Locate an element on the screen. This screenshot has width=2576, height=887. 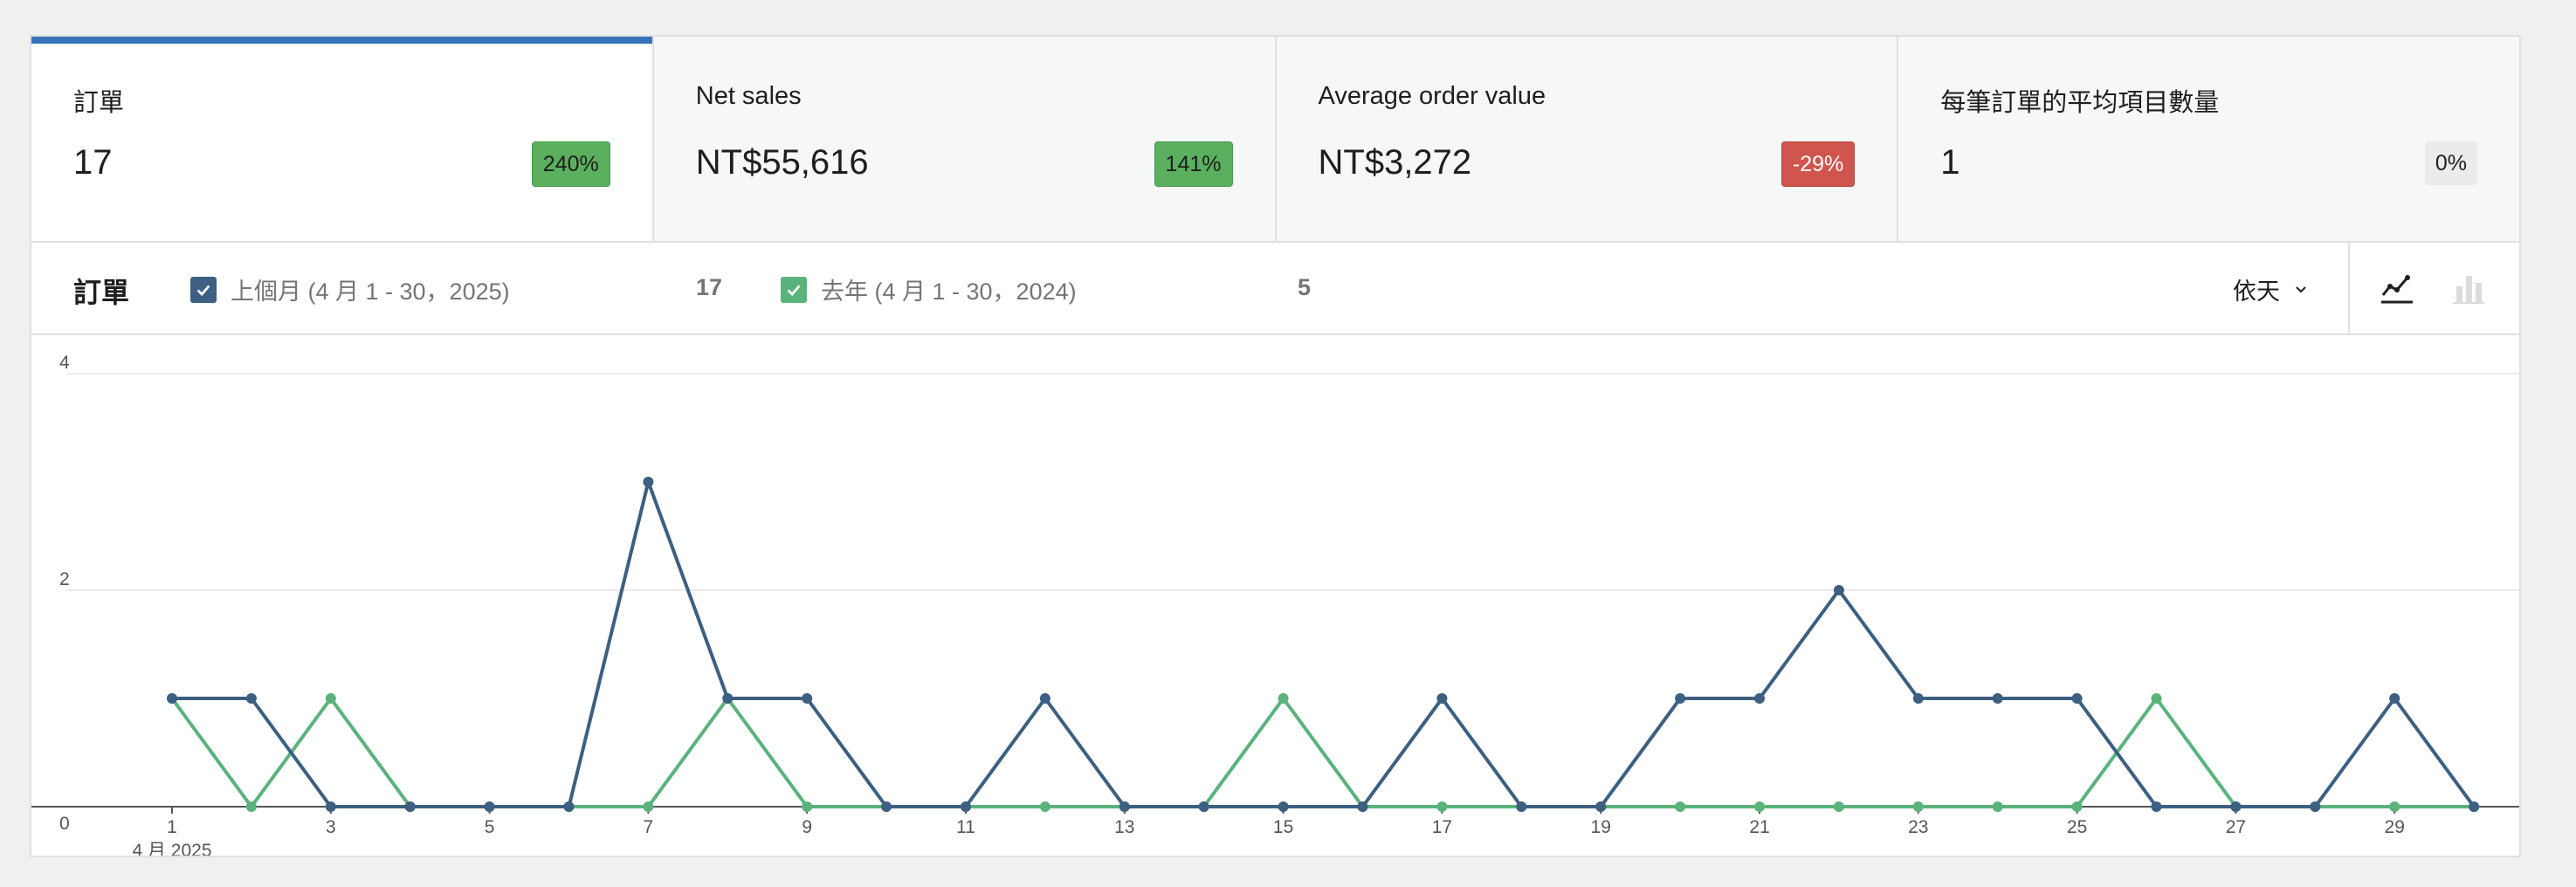
delta-badge: 141% is located at coordinates (1193, 164).